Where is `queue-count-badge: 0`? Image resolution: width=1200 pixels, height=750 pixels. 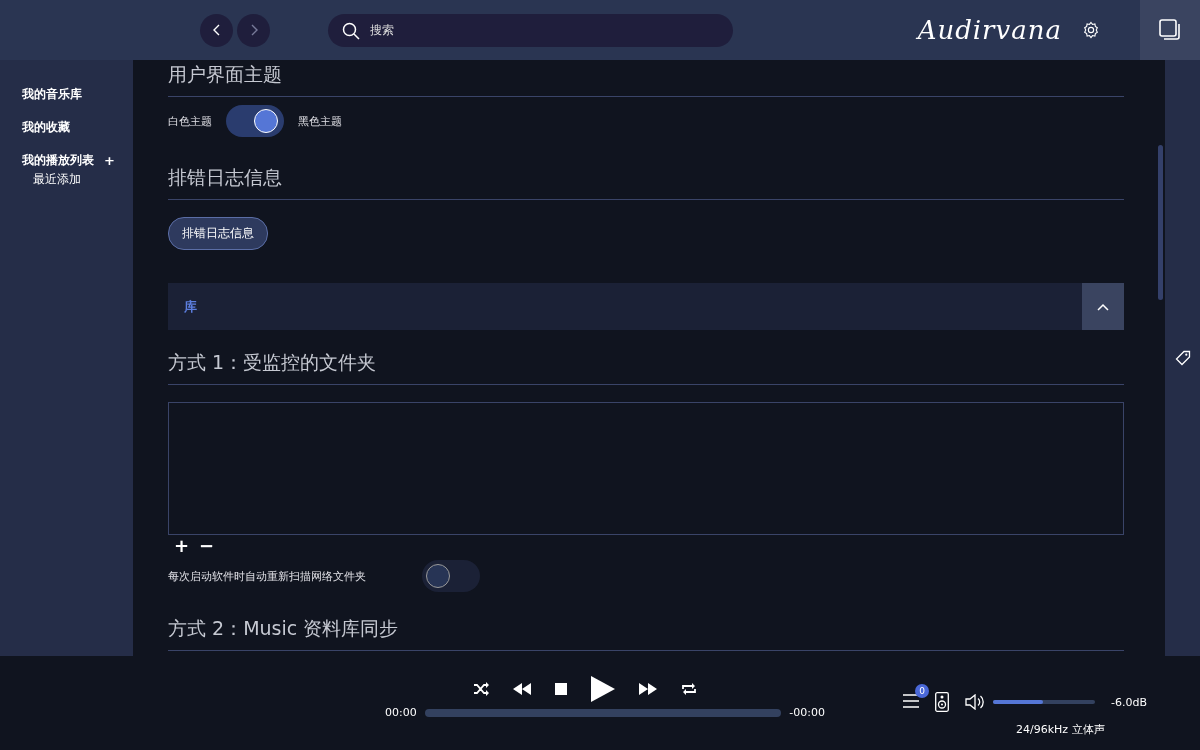 queue-count-badge: 0 is located at coordinates (922, 690).